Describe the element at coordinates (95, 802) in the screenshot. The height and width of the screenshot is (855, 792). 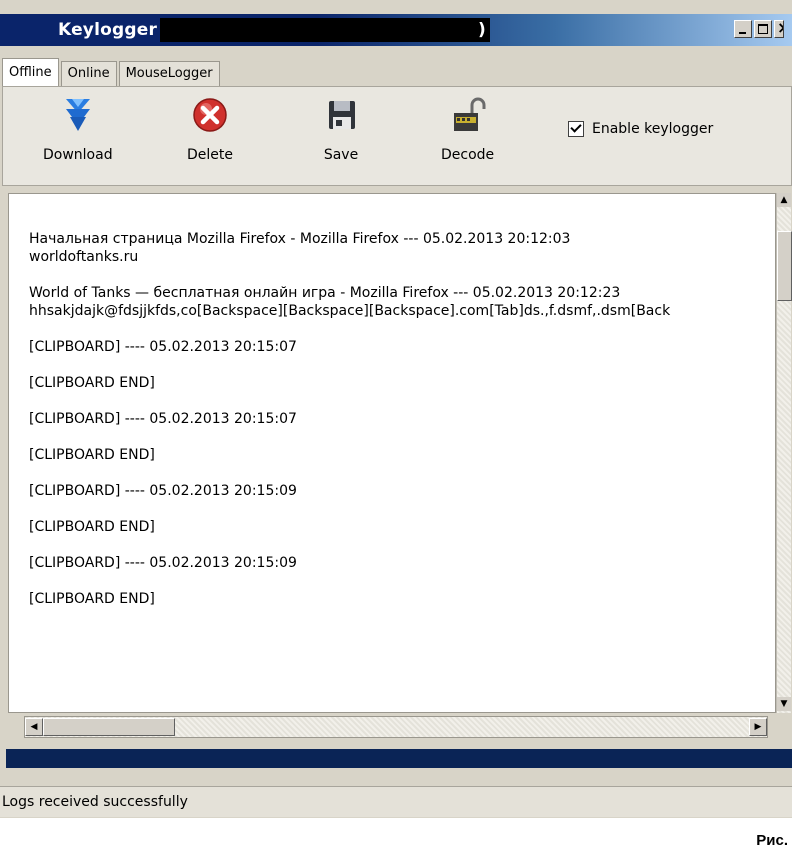
I see `status-text: Logs received successfully` at that location.